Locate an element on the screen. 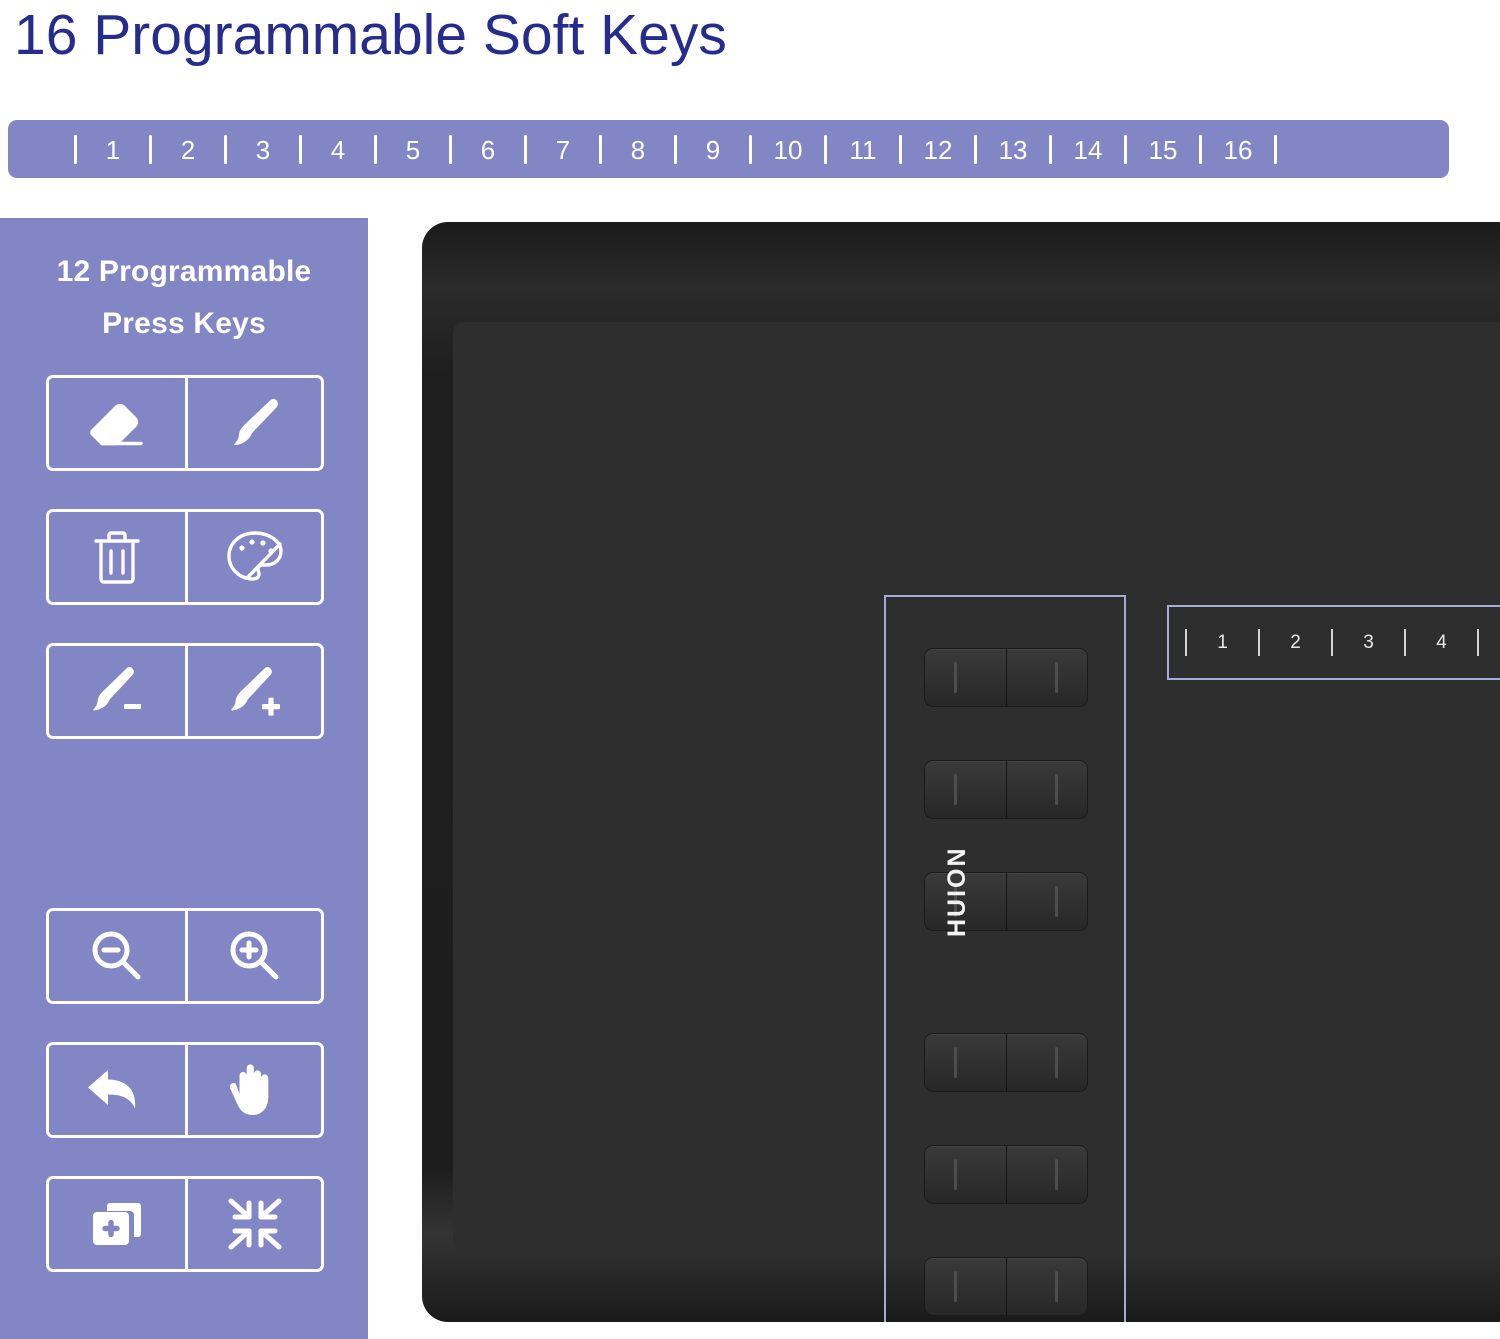 The image size is (1500, 1339). hand-pan-icon is located at coordinates (255, 1090).